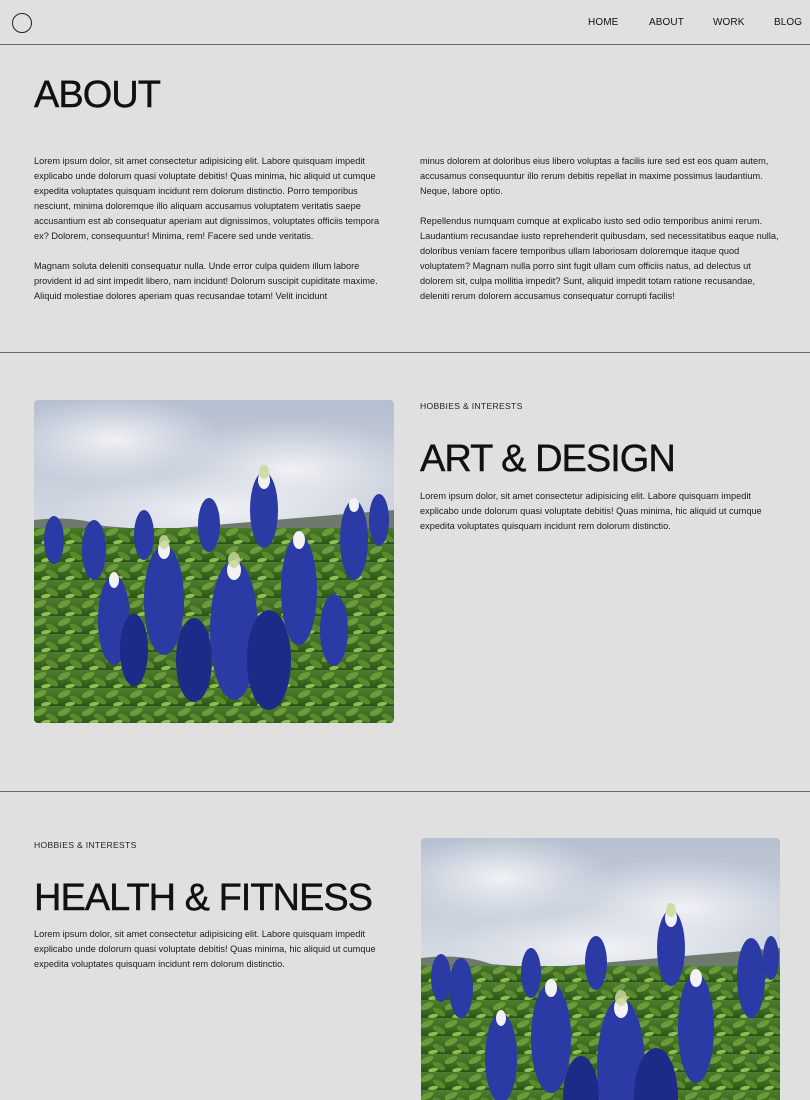  I want to click on section-title: HEALTH & FITNESS, so click(203, 898).